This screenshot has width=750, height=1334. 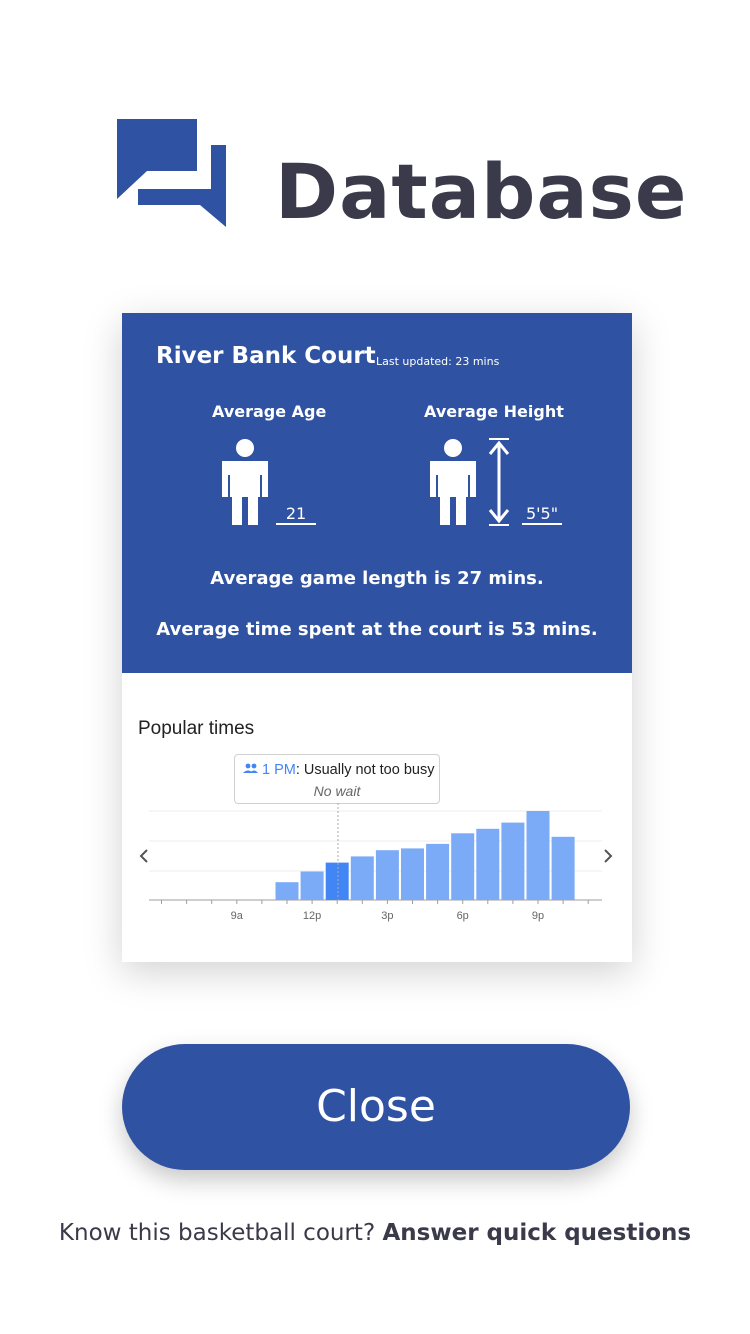 What do you see at coordinates (171, 173) in the screenshot?
I see `chat-bubbles-icon` at bounding box center [171, 173].